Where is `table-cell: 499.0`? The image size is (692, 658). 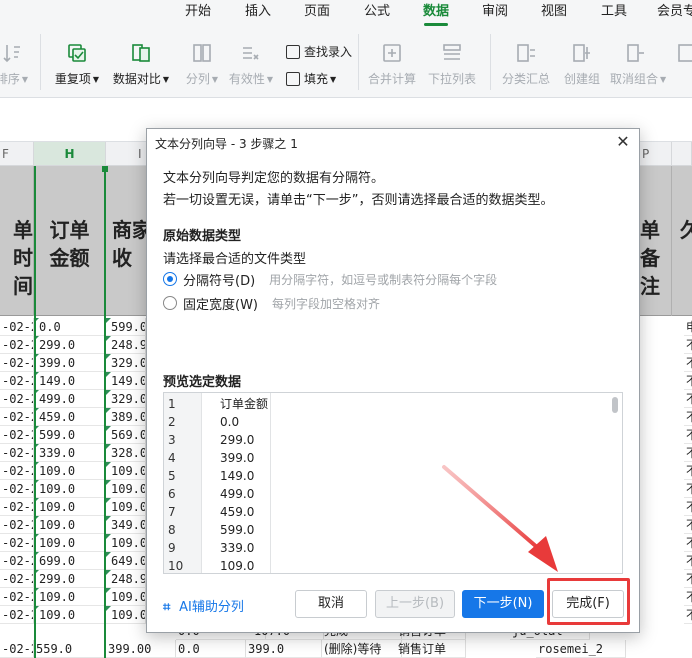
table-cell: 499.0 is located at coordinates (70, 399).